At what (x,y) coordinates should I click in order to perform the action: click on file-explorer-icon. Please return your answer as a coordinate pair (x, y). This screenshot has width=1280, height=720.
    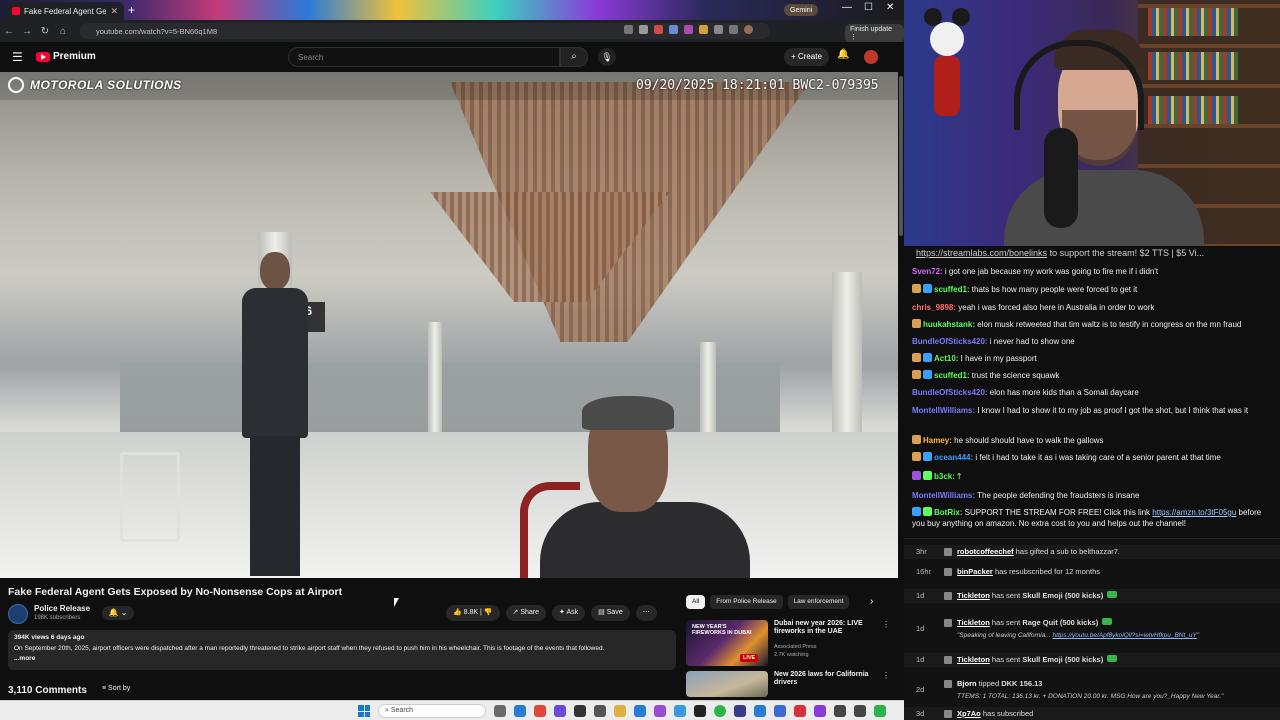
    Looking at the image, I should click on (620, 711).